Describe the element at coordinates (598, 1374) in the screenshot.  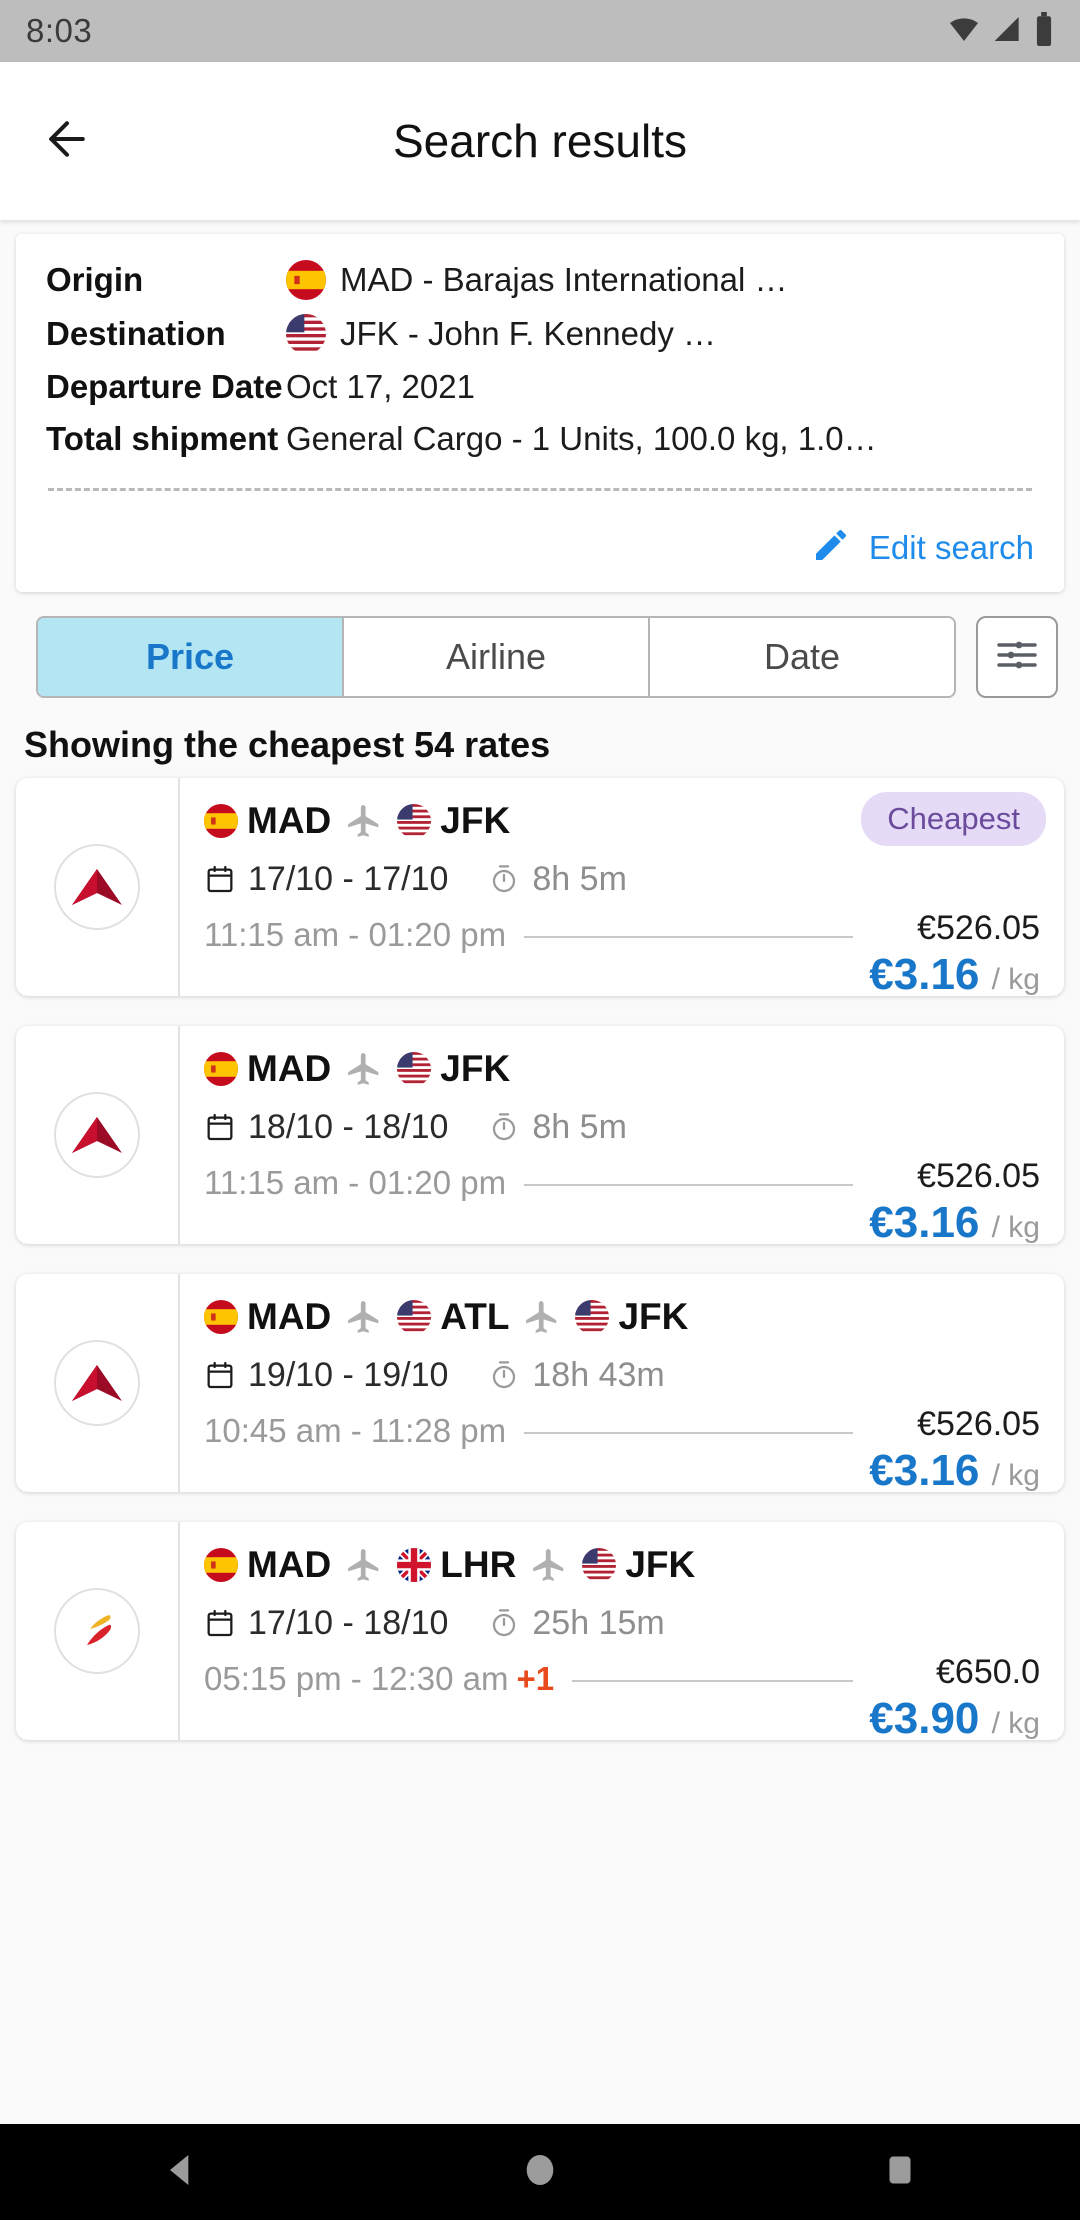
I see `duration-text: 18h 43m` at that location.